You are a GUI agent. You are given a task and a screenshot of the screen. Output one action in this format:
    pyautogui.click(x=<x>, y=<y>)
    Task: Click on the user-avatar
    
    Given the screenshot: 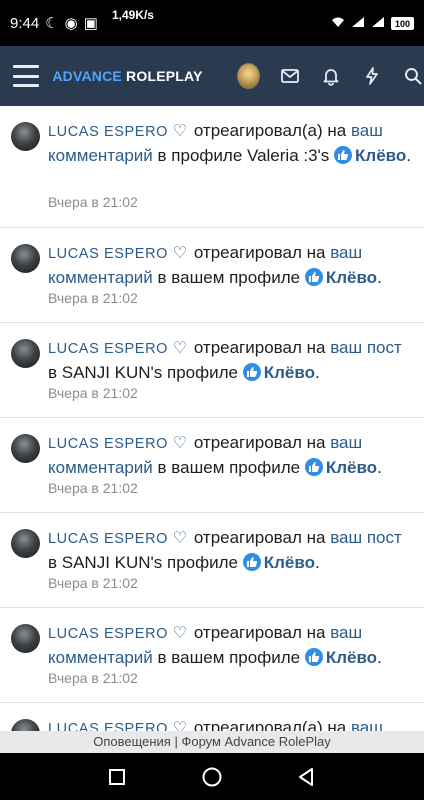 What is the action you would take?
    pyautogui.click(x=248, y=76)
    